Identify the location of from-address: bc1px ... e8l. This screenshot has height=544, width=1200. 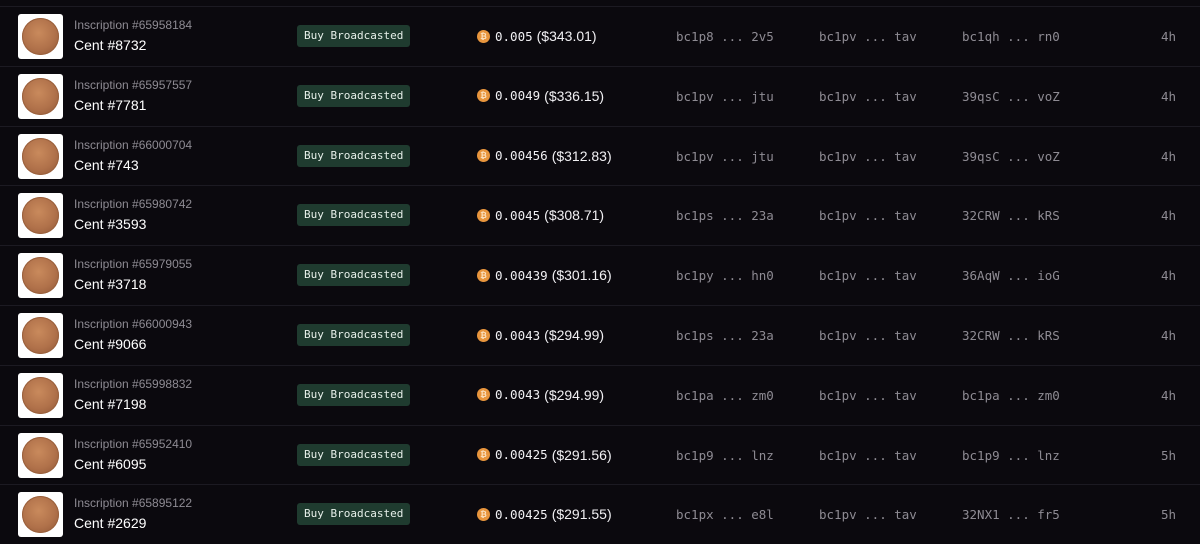
(725, 514).